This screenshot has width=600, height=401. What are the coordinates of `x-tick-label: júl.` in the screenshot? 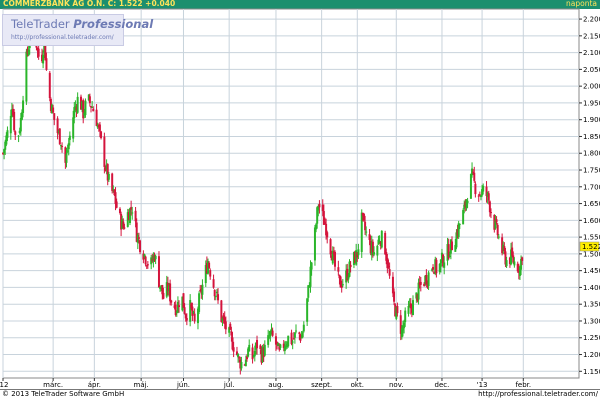 It's located at (229, 385).